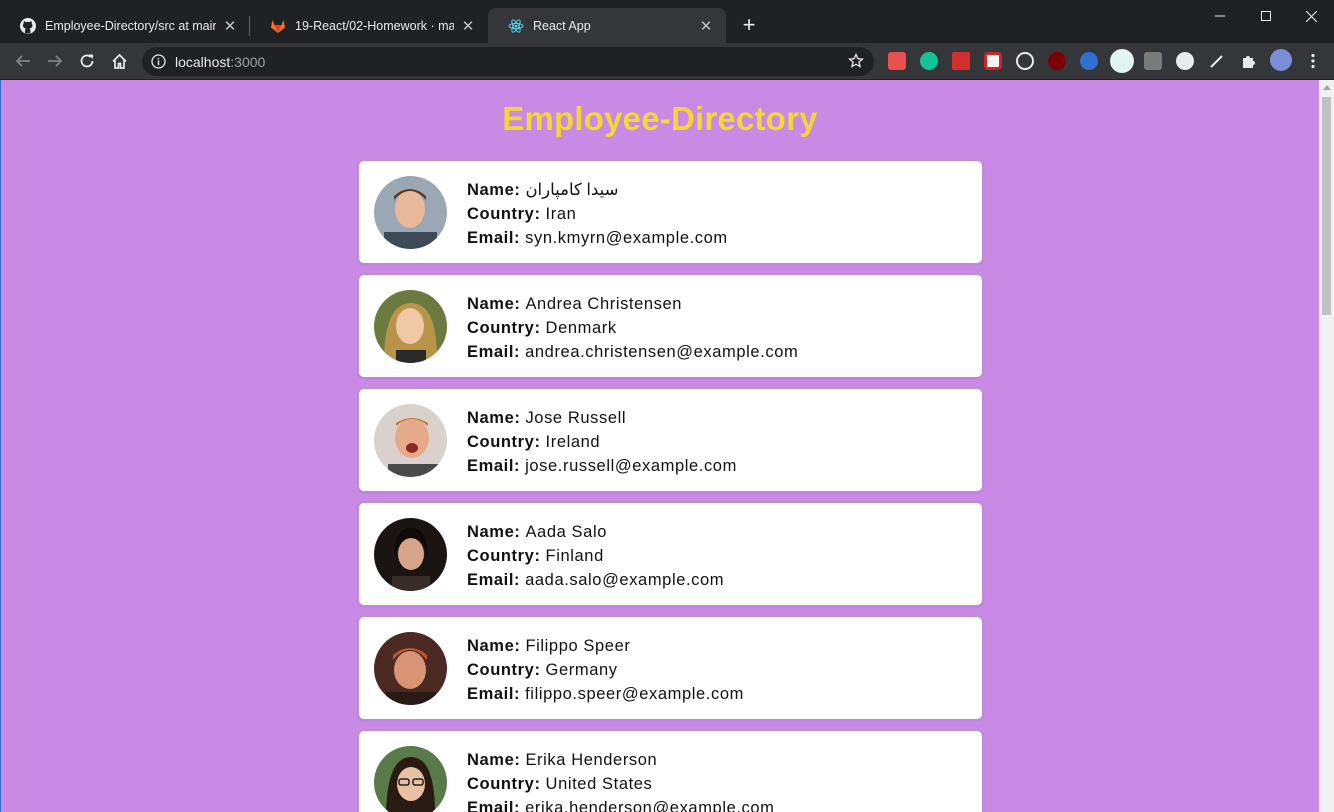 This screenshot has height=812, width=1334. I want to click on info-icon, so click(158, 61).